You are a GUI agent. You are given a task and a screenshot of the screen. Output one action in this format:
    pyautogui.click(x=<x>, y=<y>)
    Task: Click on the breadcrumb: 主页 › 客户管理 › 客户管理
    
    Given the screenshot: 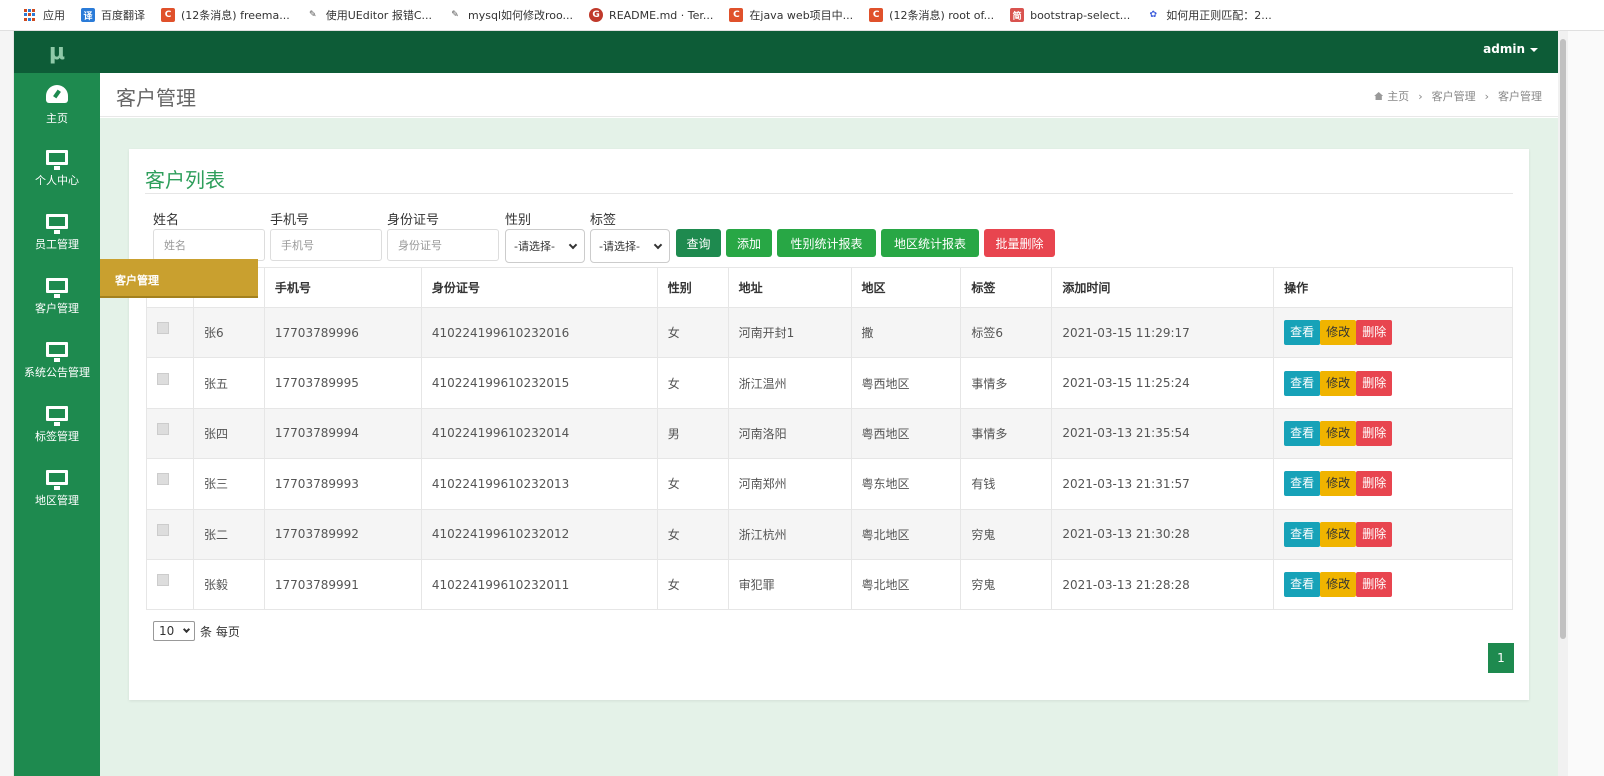 What is the action you would take?
    pyautogui.click(x=1458, y=96)
    